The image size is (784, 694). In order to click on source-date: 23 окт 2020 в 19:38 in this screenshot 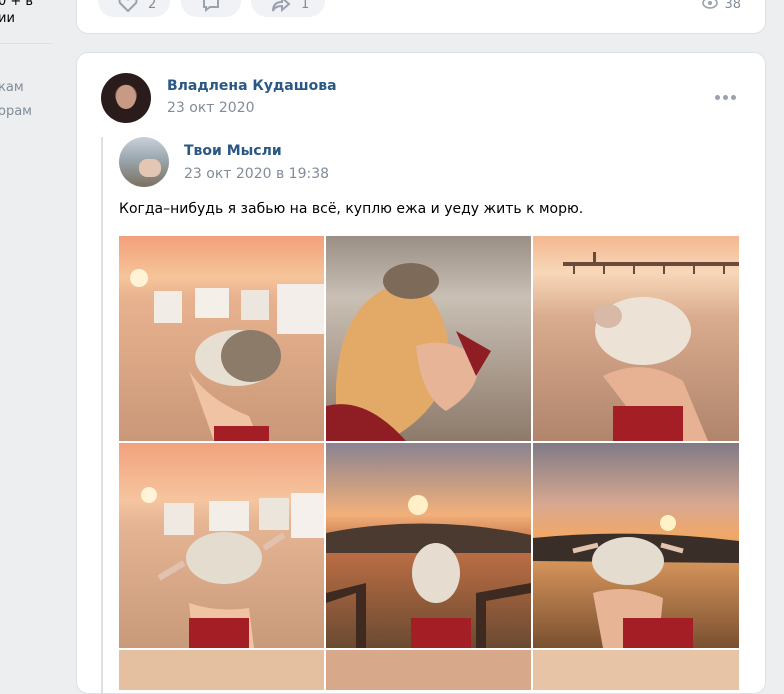, I will do `click(256, 174)`.